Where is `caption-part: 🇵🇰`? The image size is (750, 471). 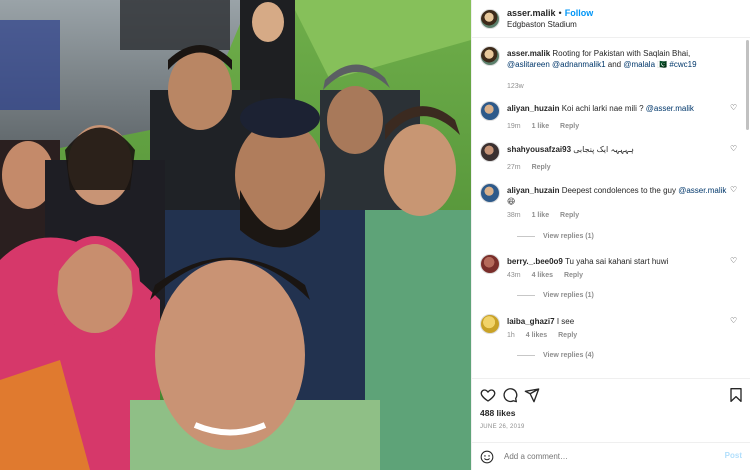
caption-part: 🇵🇰 is located at coordinates (662, 64).